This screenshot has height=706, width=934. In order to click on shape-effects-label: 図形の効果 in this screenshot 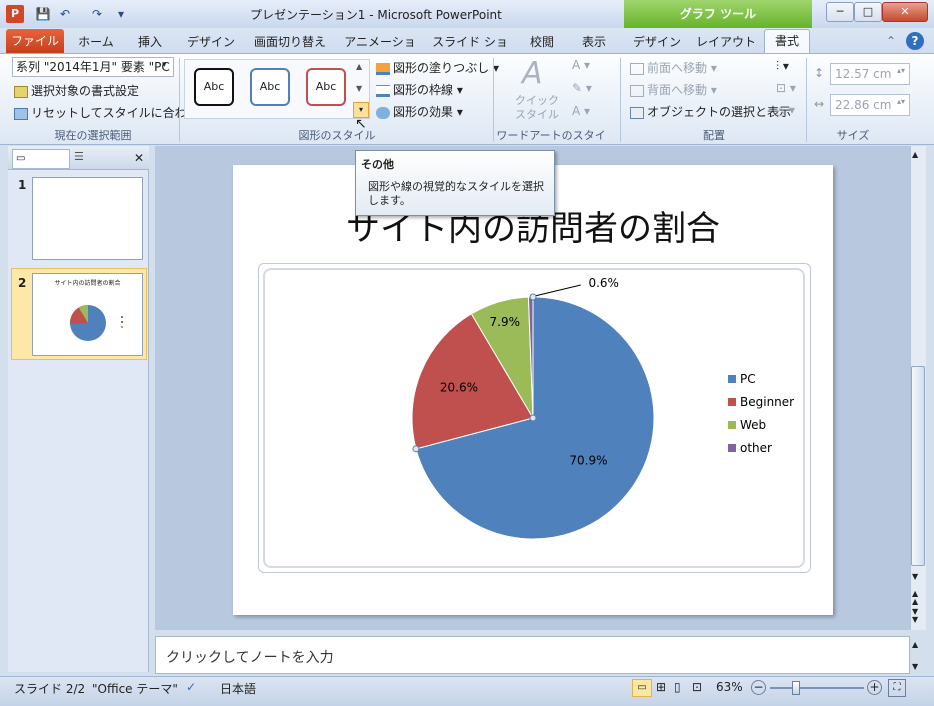, I will do `click(423, 112)`.